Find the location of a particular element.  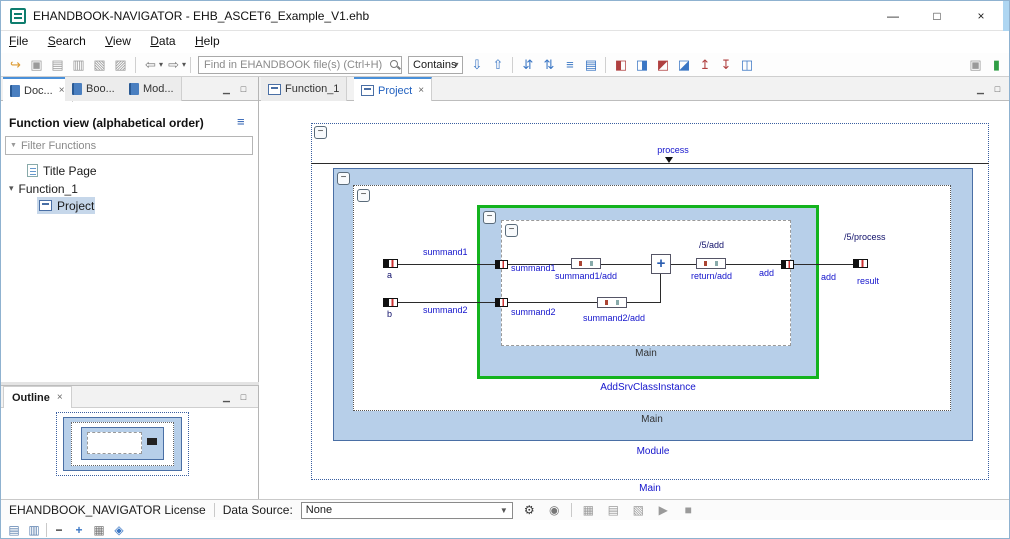

export-icon: ▥ is located at coordinates (78, 64).